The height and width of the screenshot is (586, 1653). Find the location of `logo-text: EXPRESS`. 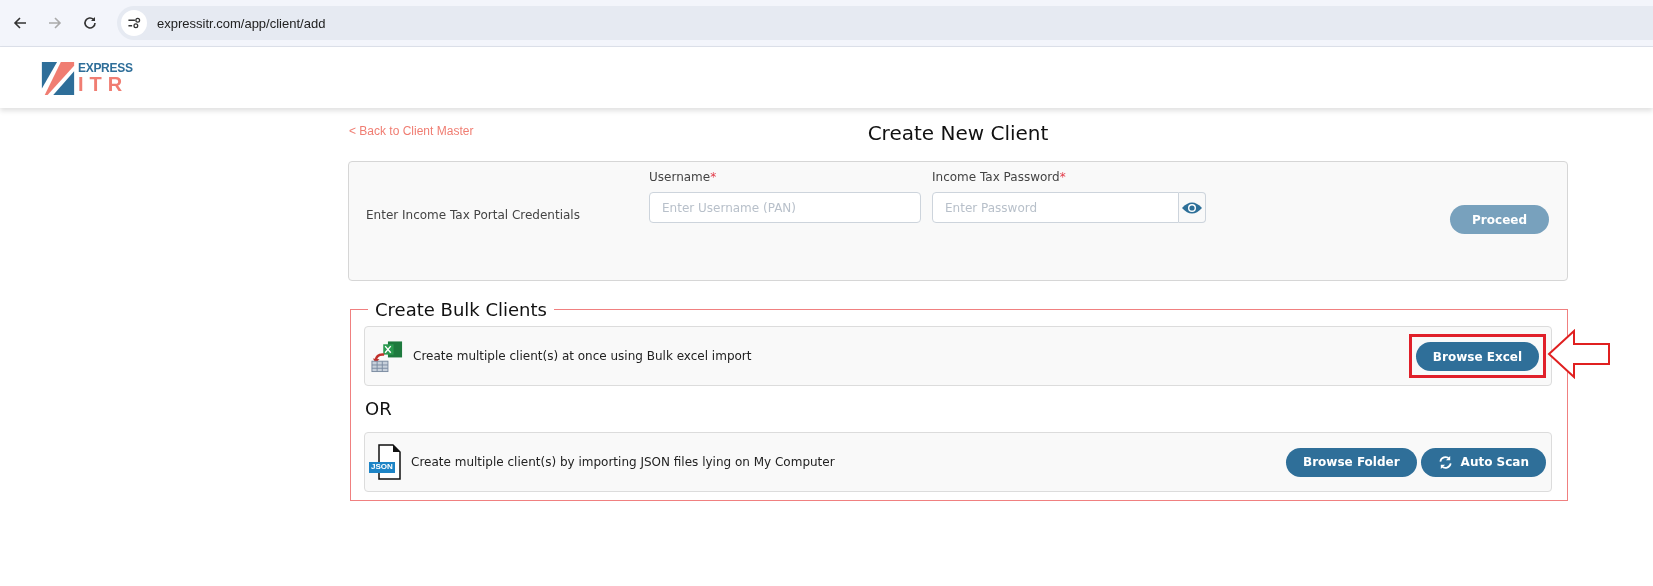

logo-text: EXPRESS is located at coordinates (105, 67).